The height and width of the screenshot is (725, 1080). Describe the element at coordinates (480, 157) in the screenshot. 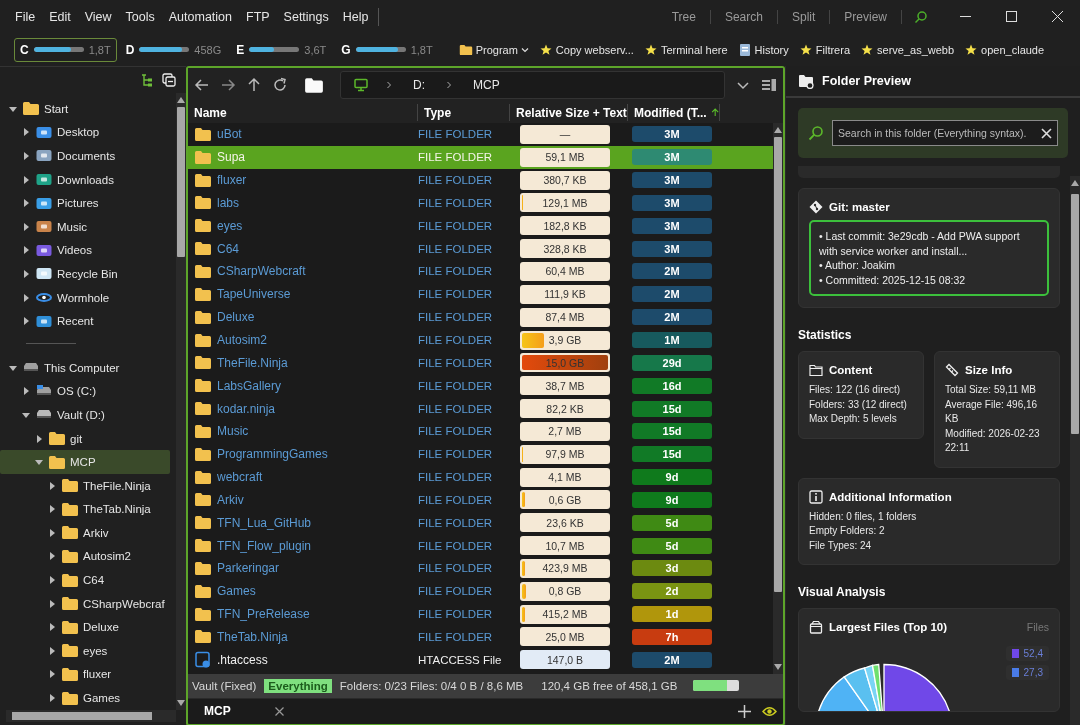

I see `file-row: Supa FILE FOLDER 59,1 MB 3M` at that location.